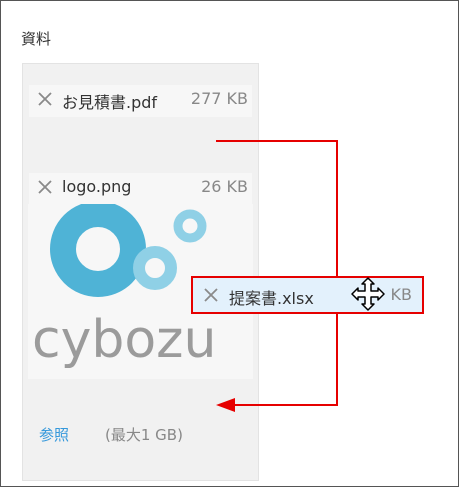 The height and width of the screenshot is (488, 459). I want to click on file-size: KB, so click(401, 294).